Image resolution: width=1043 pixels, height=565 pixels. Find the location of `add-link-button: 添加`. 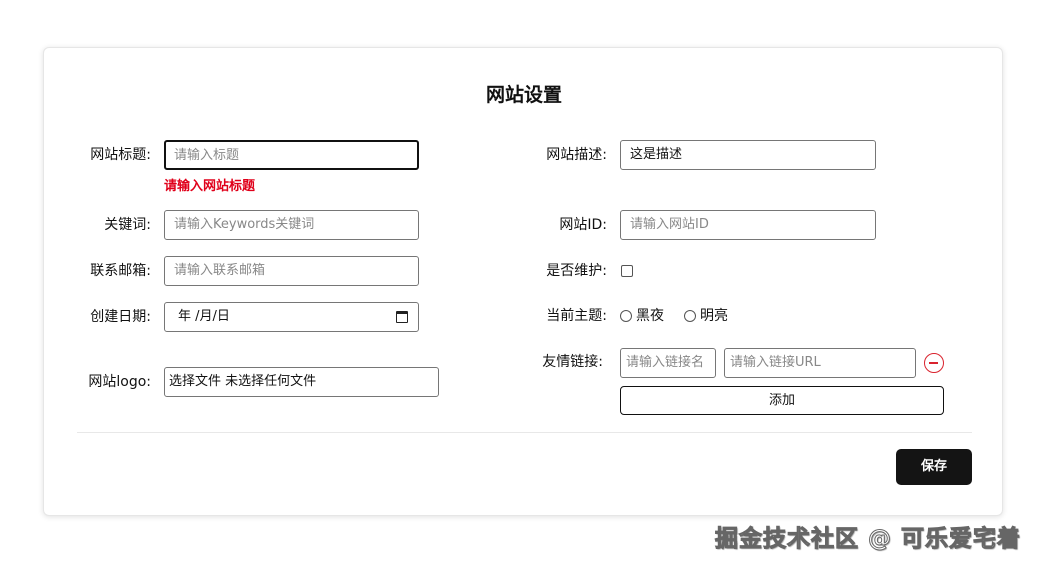

add-link-button: 添加 is located at coordinates (782, 400).